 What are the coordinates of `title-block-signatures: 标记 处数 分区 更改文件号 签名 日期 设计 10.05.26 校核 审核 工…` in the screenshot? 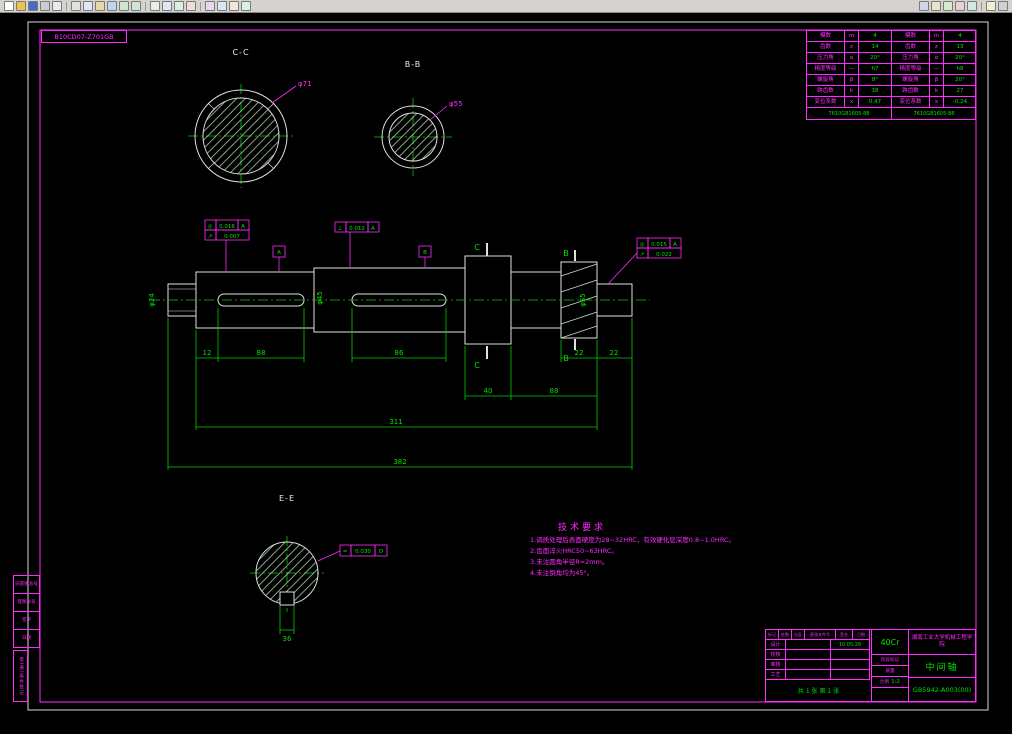 It's located at (819, 665).